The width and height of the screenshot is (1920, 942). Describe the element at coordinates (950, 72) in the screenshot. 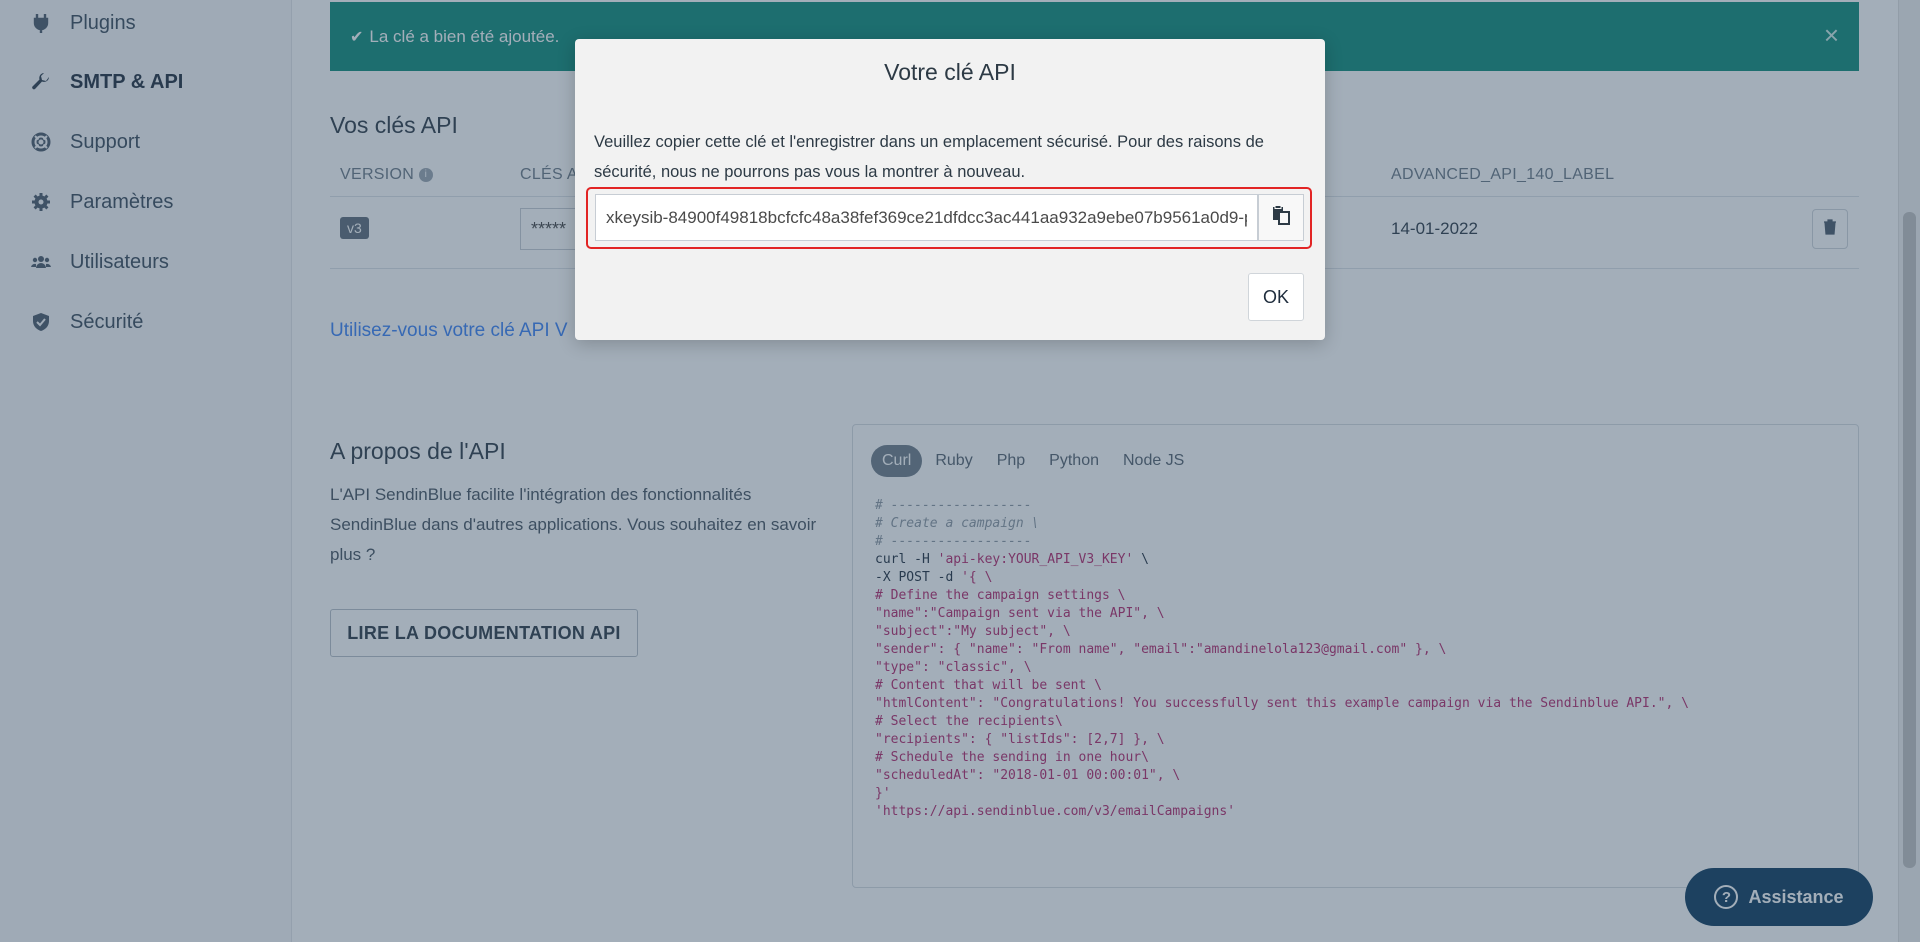

I see `modal-title: Votre clé API` at that location.